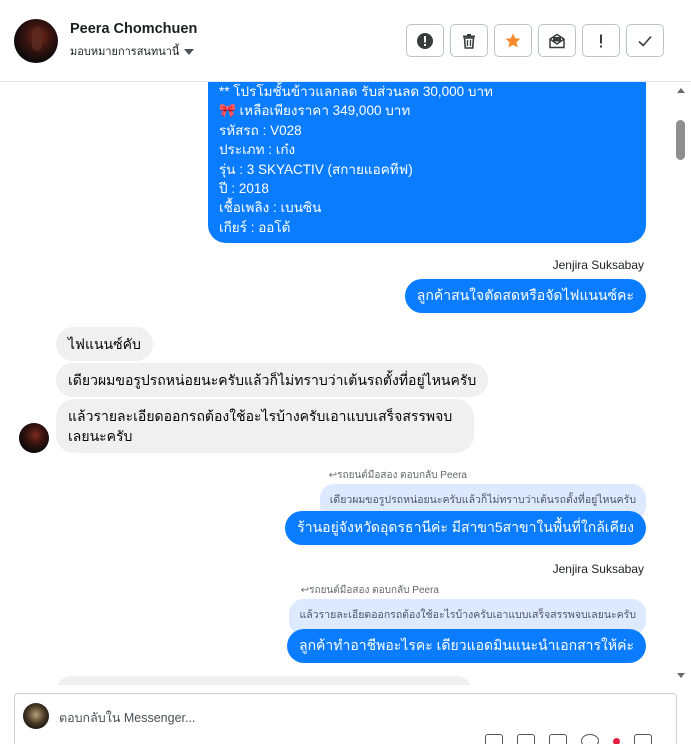 The width and height of the screenshot is (691, 744). What do you see at coordinates (133, 29) in the screenshot?
I see `contact-name: Peera Chomchuen` at bounding box center [133, 29].